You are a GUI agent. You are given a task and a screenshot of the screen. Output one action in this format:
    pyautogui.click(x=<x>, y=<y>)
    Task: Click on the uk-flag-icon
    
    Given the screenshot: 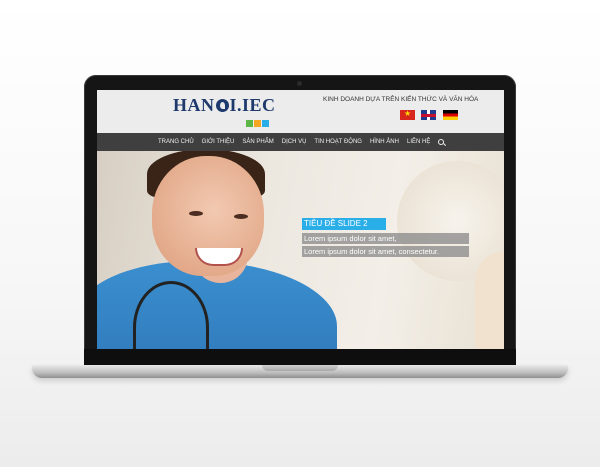 What is the action you would take?
    pyautogui.click(x=429, y=115)
    